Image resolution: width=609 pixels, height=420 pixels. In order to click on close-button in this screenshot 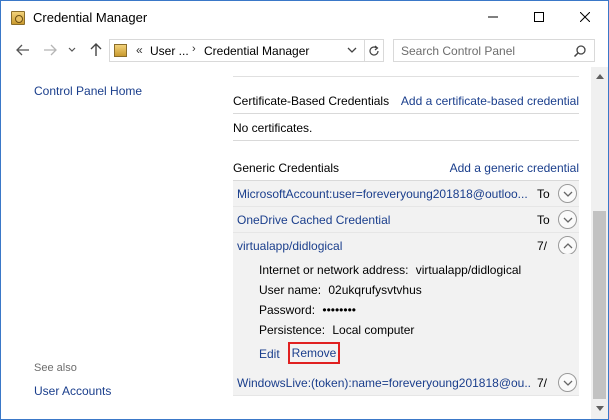, I will do `click(585, 17)`.